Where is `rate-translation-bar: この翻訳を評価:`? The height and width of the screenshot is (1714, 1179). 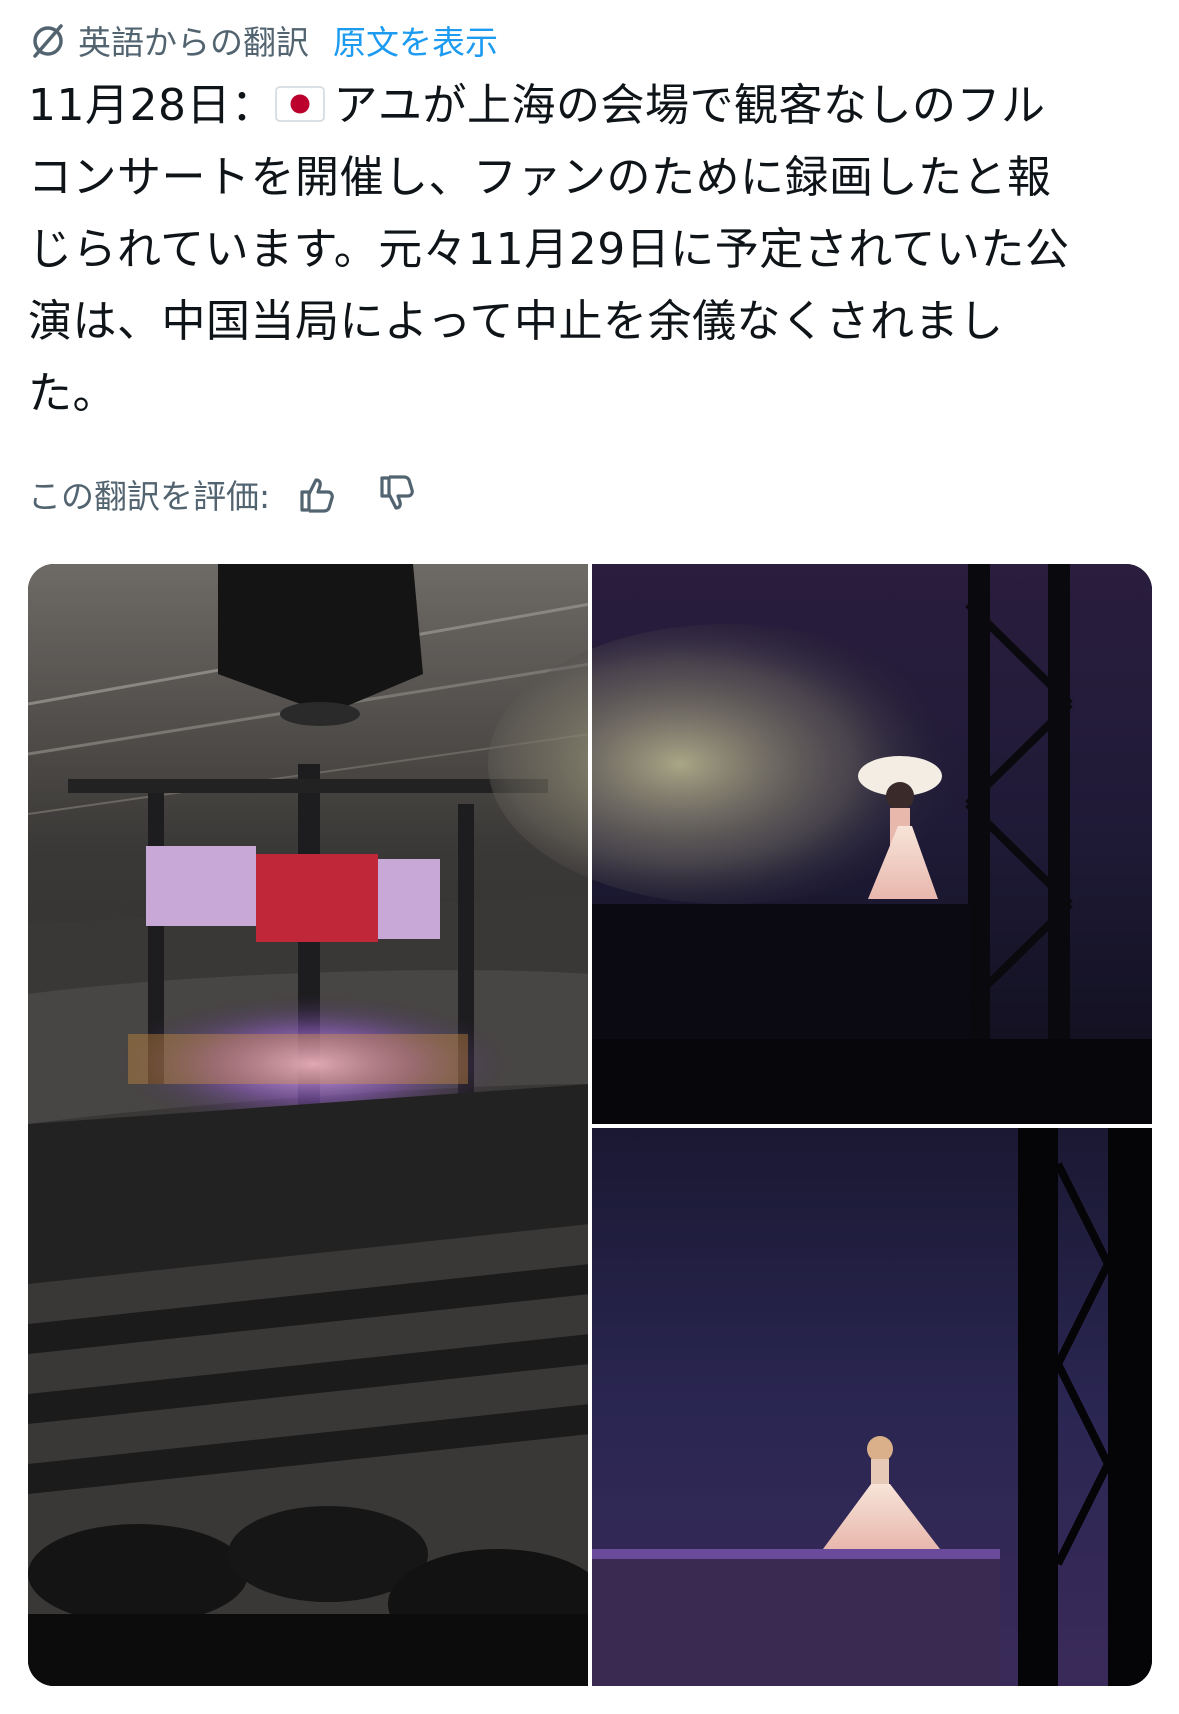
rate-translation-bar: この翻訳を評価: is located at coordinates (225, 494).